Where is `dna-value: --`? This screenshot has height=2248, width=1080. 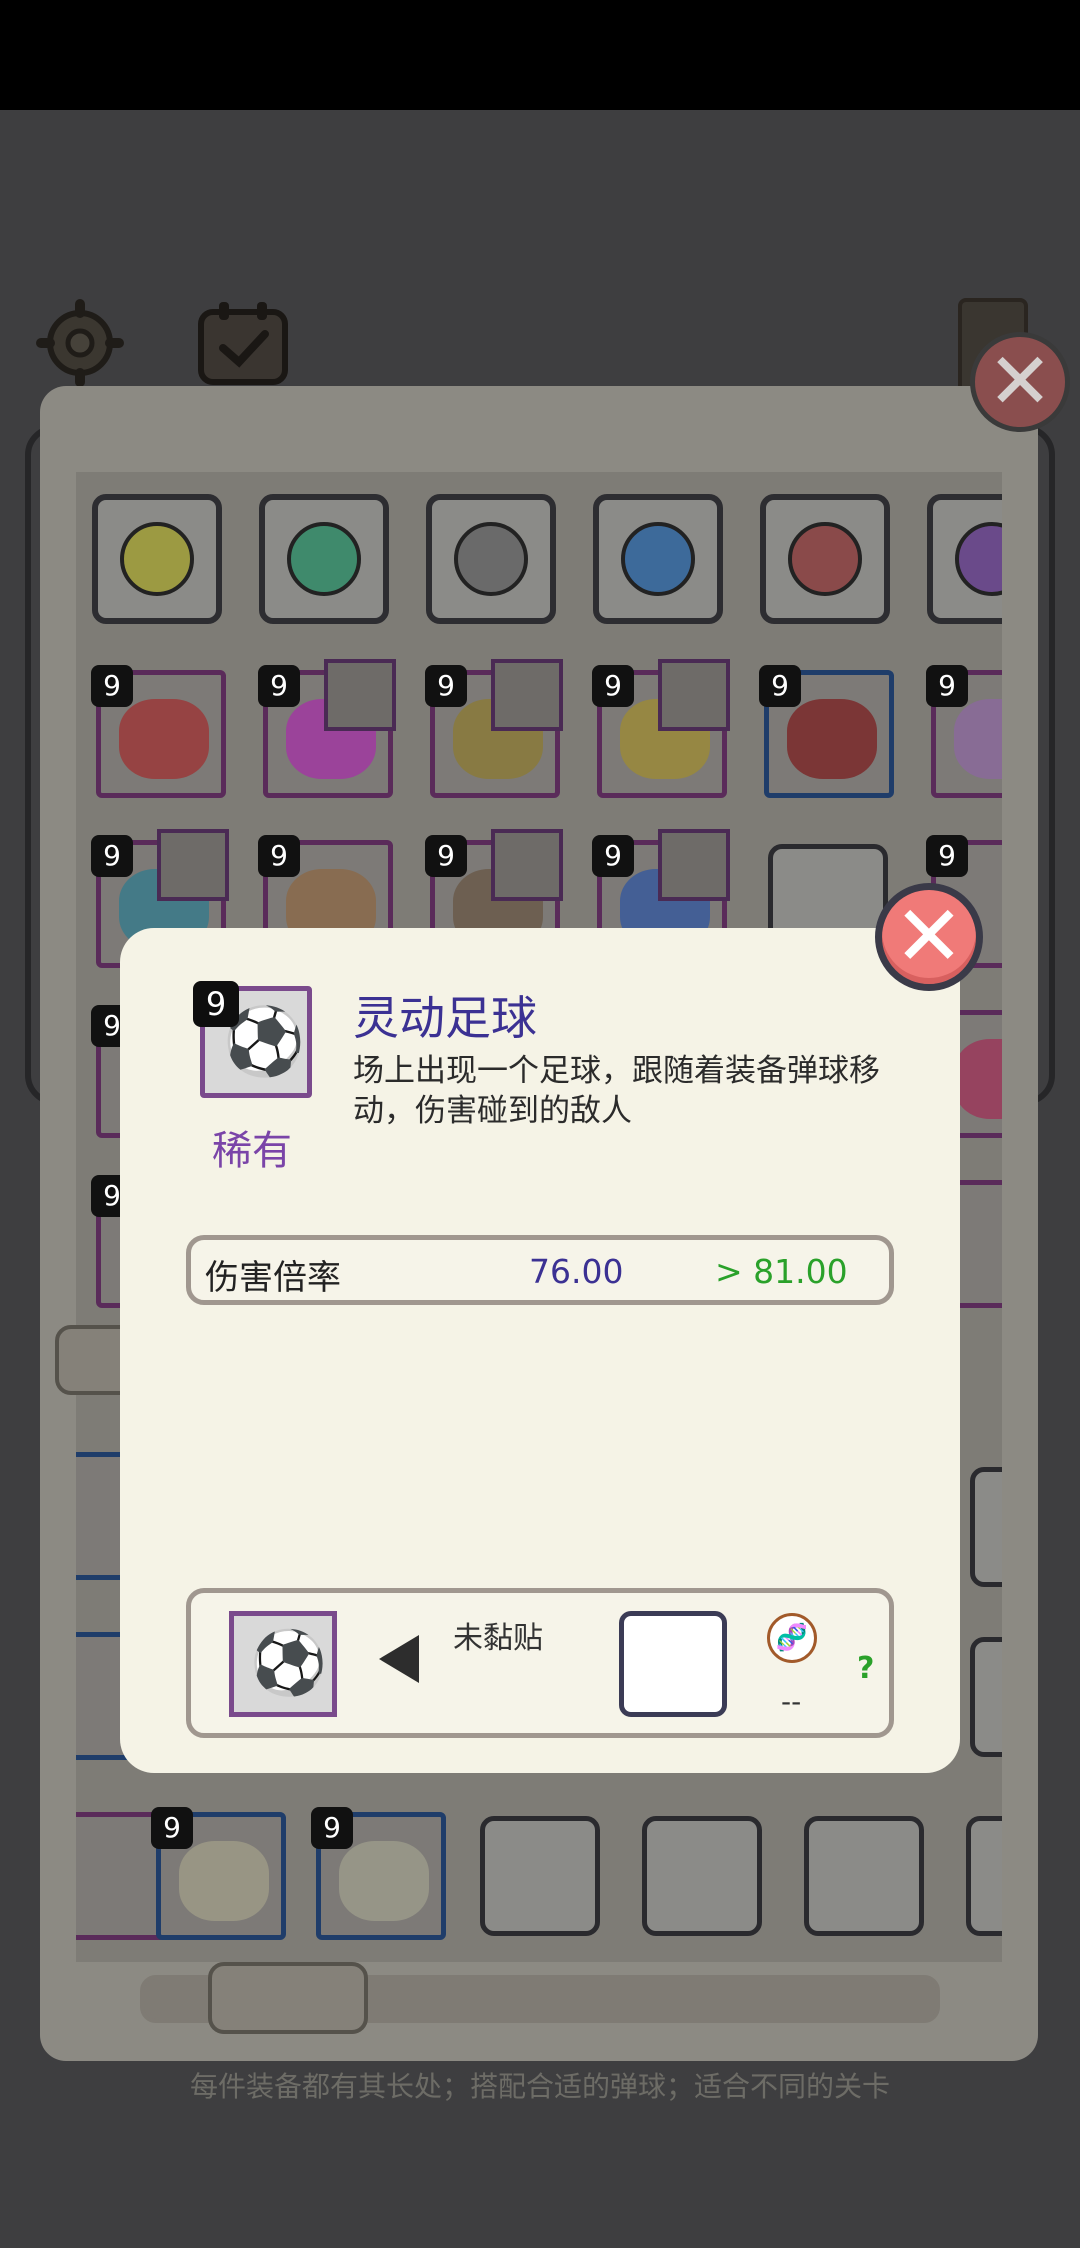
dna-value: -- is located at coordinates (791, 1701).